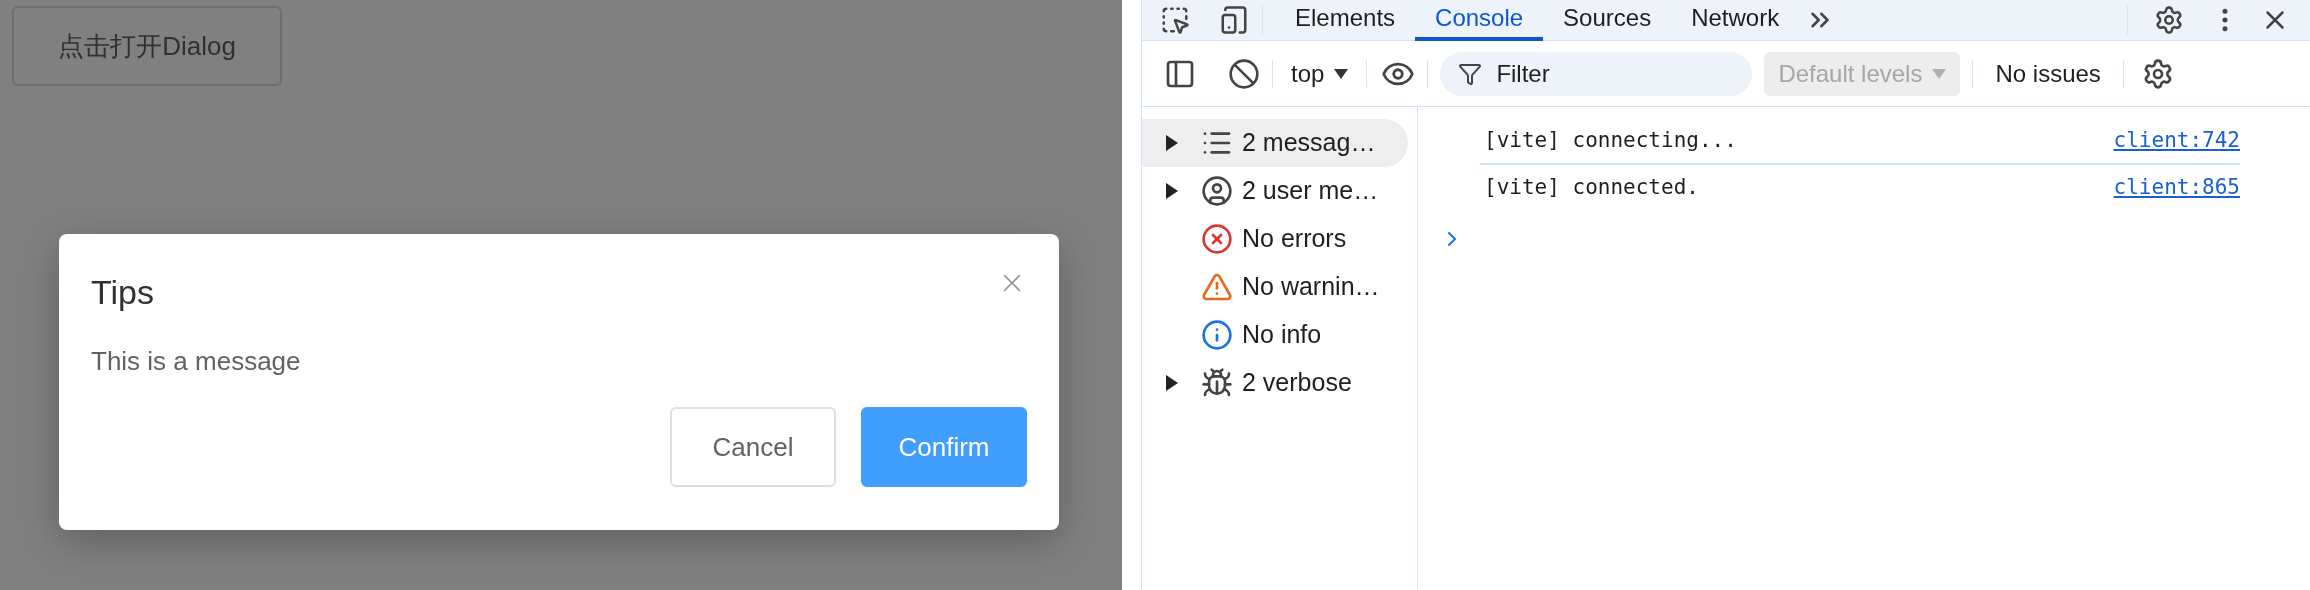  I want to click on warning-icon, so click(1217, 287).